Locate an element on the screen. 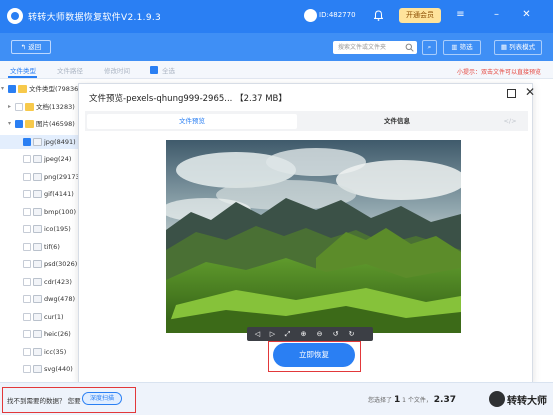 Image resolution: width=553 pixels, height=415 pixels. tree-item: jpeg(24) is located at coordinates (39, 159).